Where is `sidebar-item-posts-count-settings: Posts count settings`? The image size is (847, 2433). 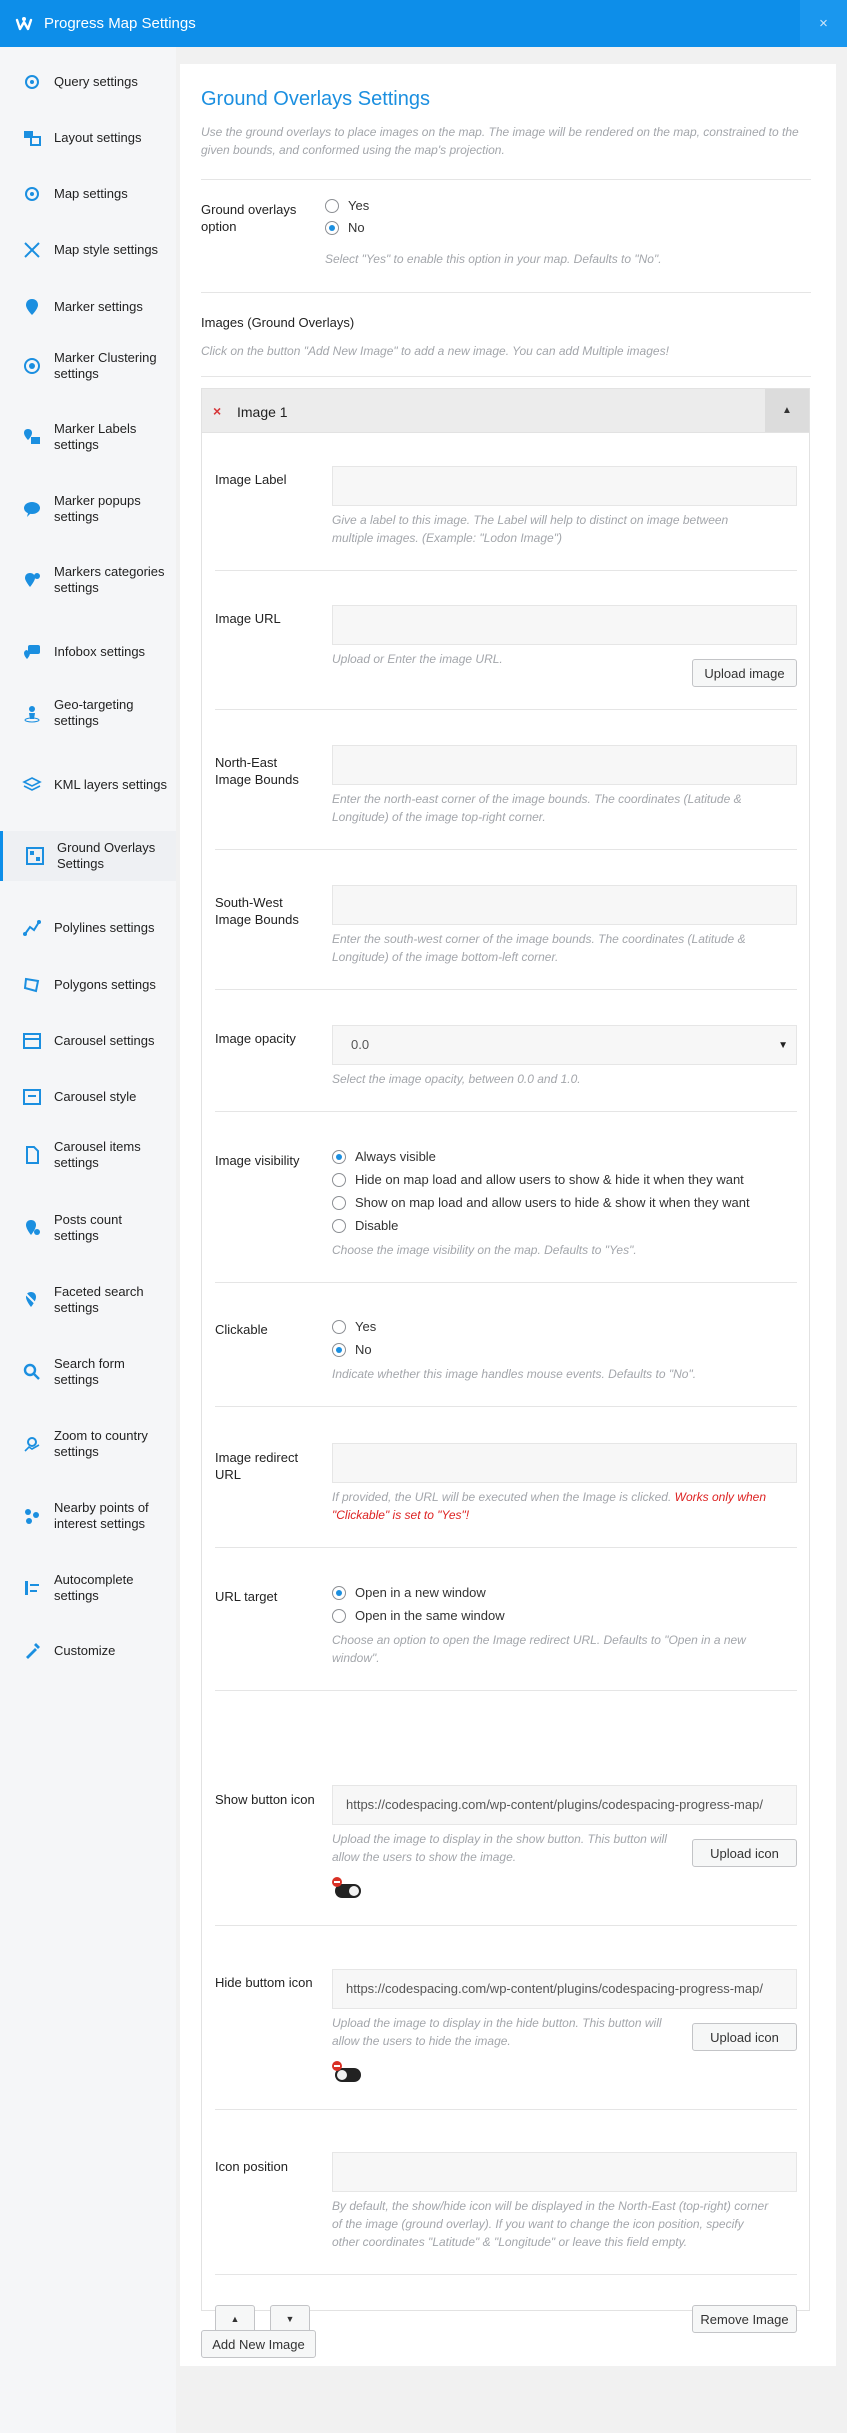 sidebar-item-posts-count-settings: Posts count settings is located at coordinates (88, 1228).